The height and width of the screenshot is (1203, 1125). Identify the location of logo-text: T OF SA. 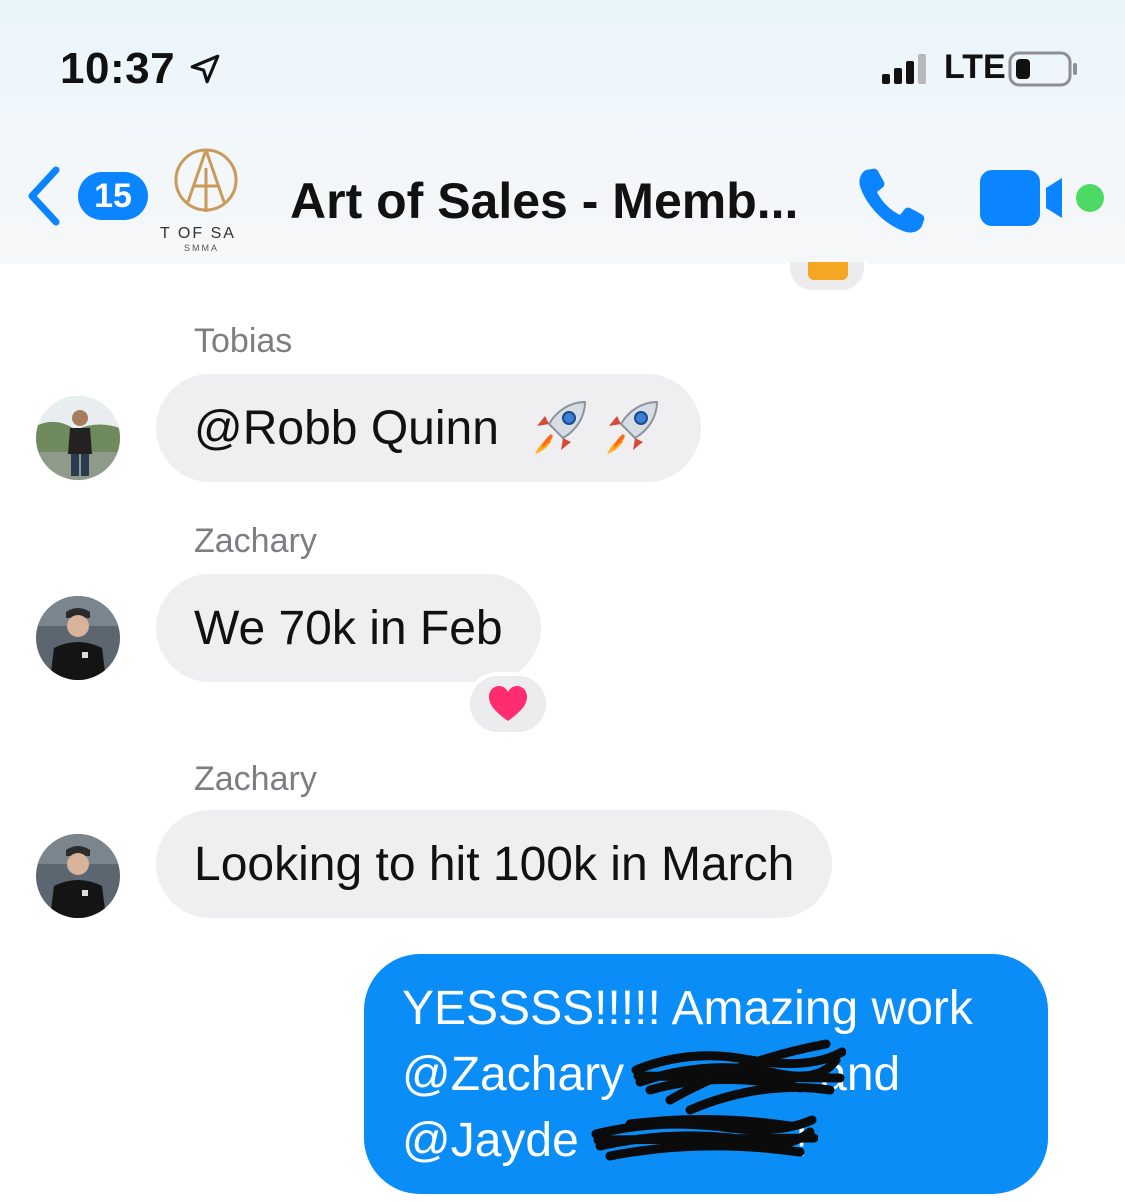
(198, 233).